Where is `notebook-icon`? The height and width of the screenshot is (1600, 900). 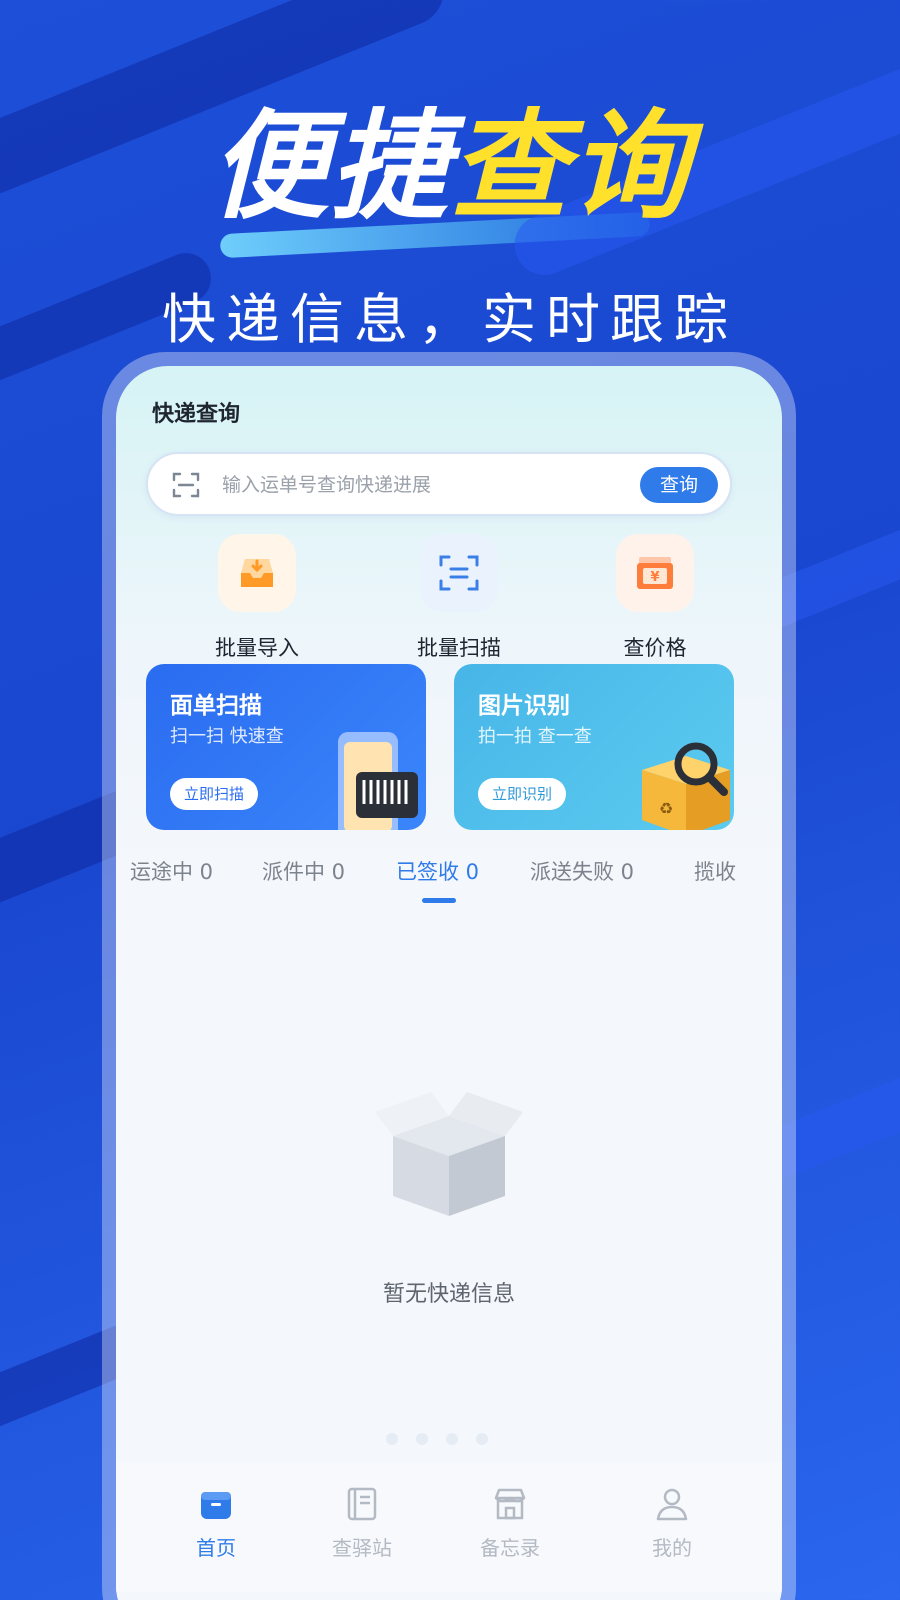
notebook-icon is located at coordinates (362, 1504).